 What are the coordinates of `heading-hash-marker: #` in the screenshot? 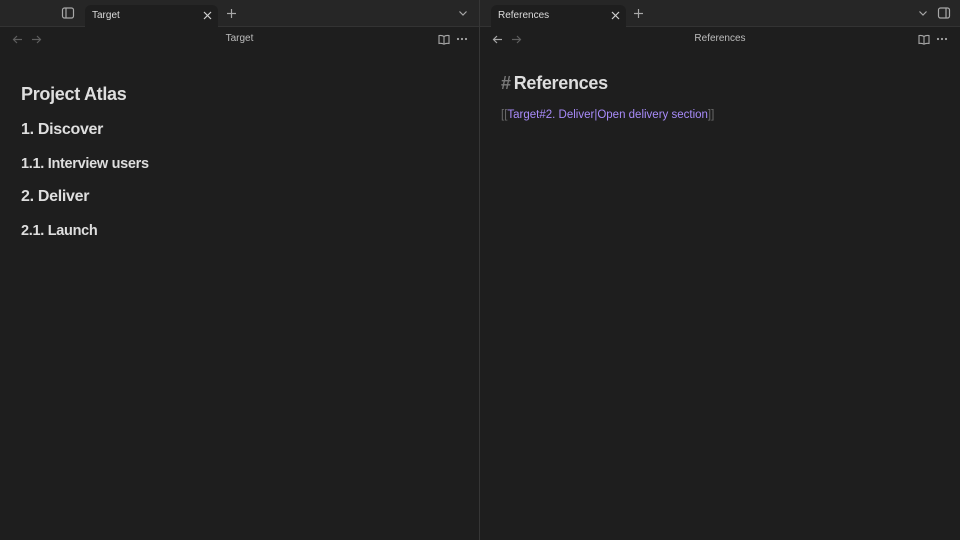 It's located at (506, 83).